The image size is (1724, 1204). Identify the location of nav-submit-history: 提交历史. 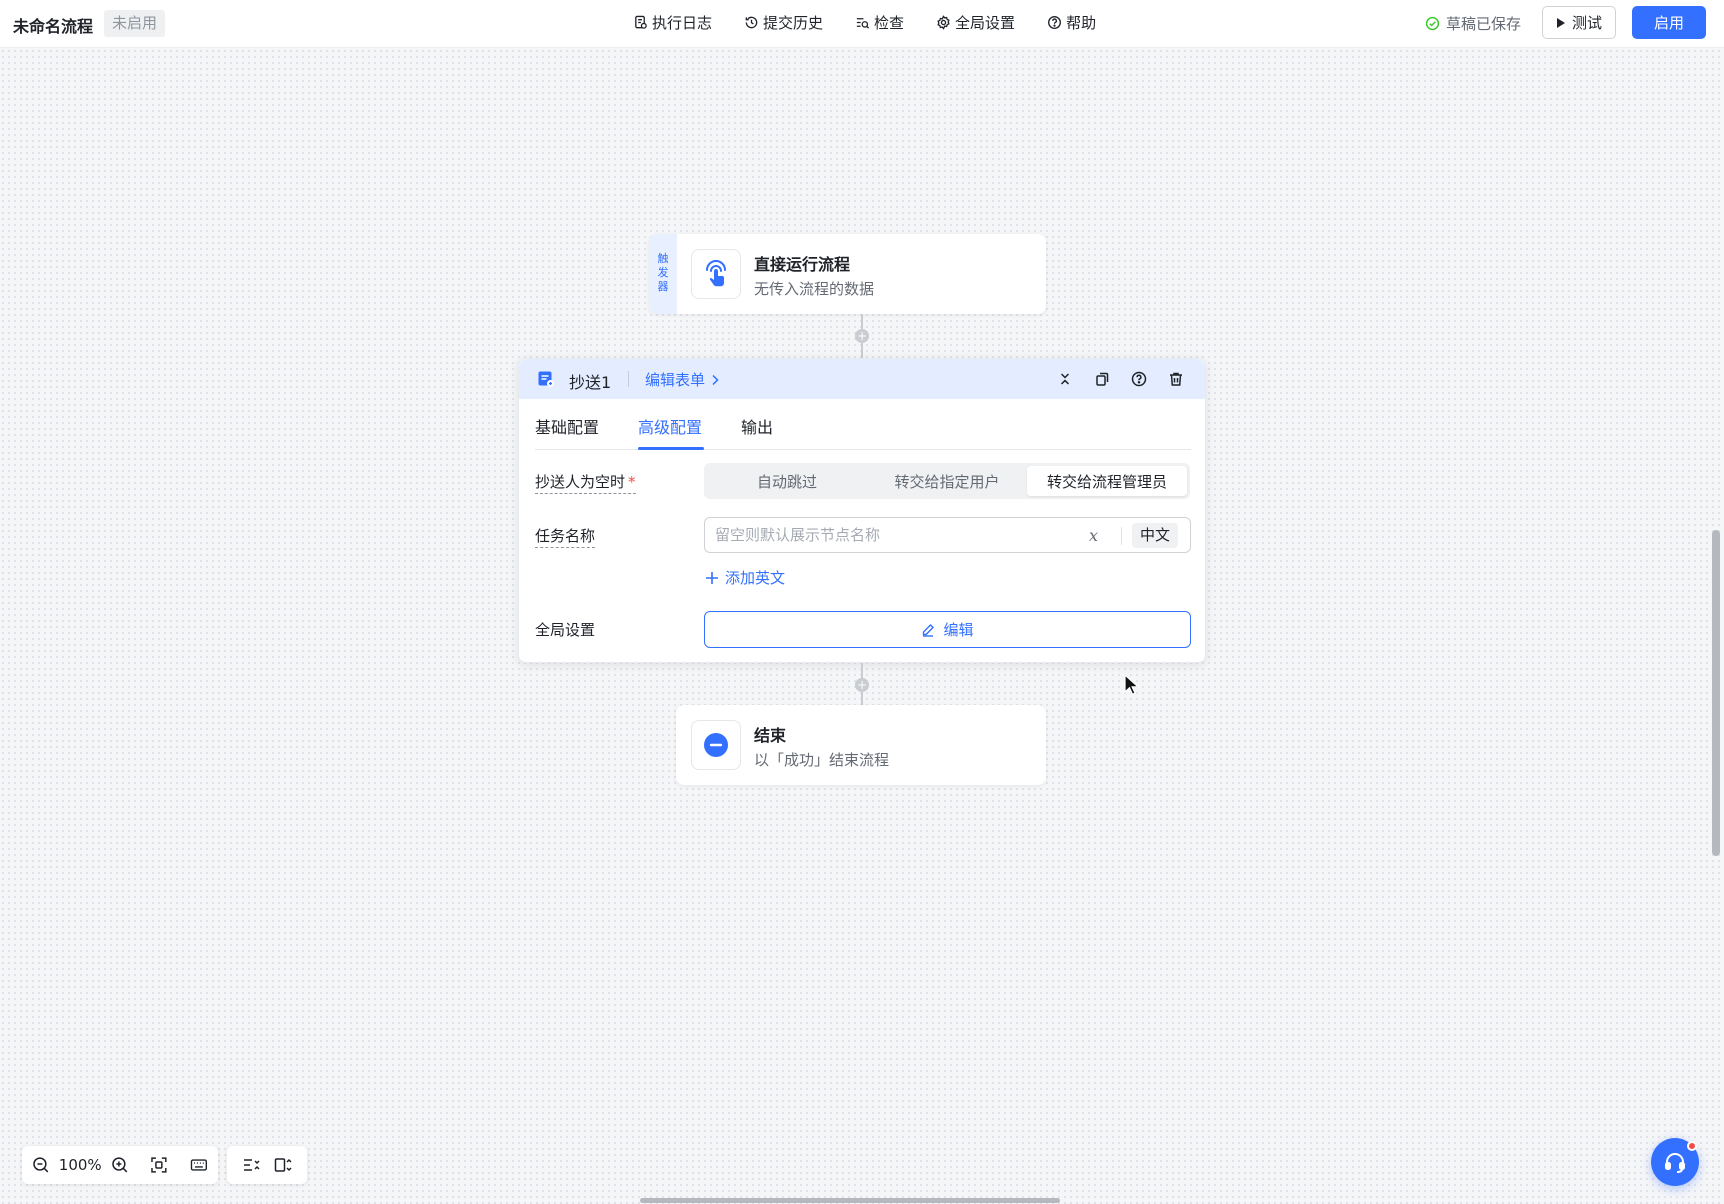
(783, 22).